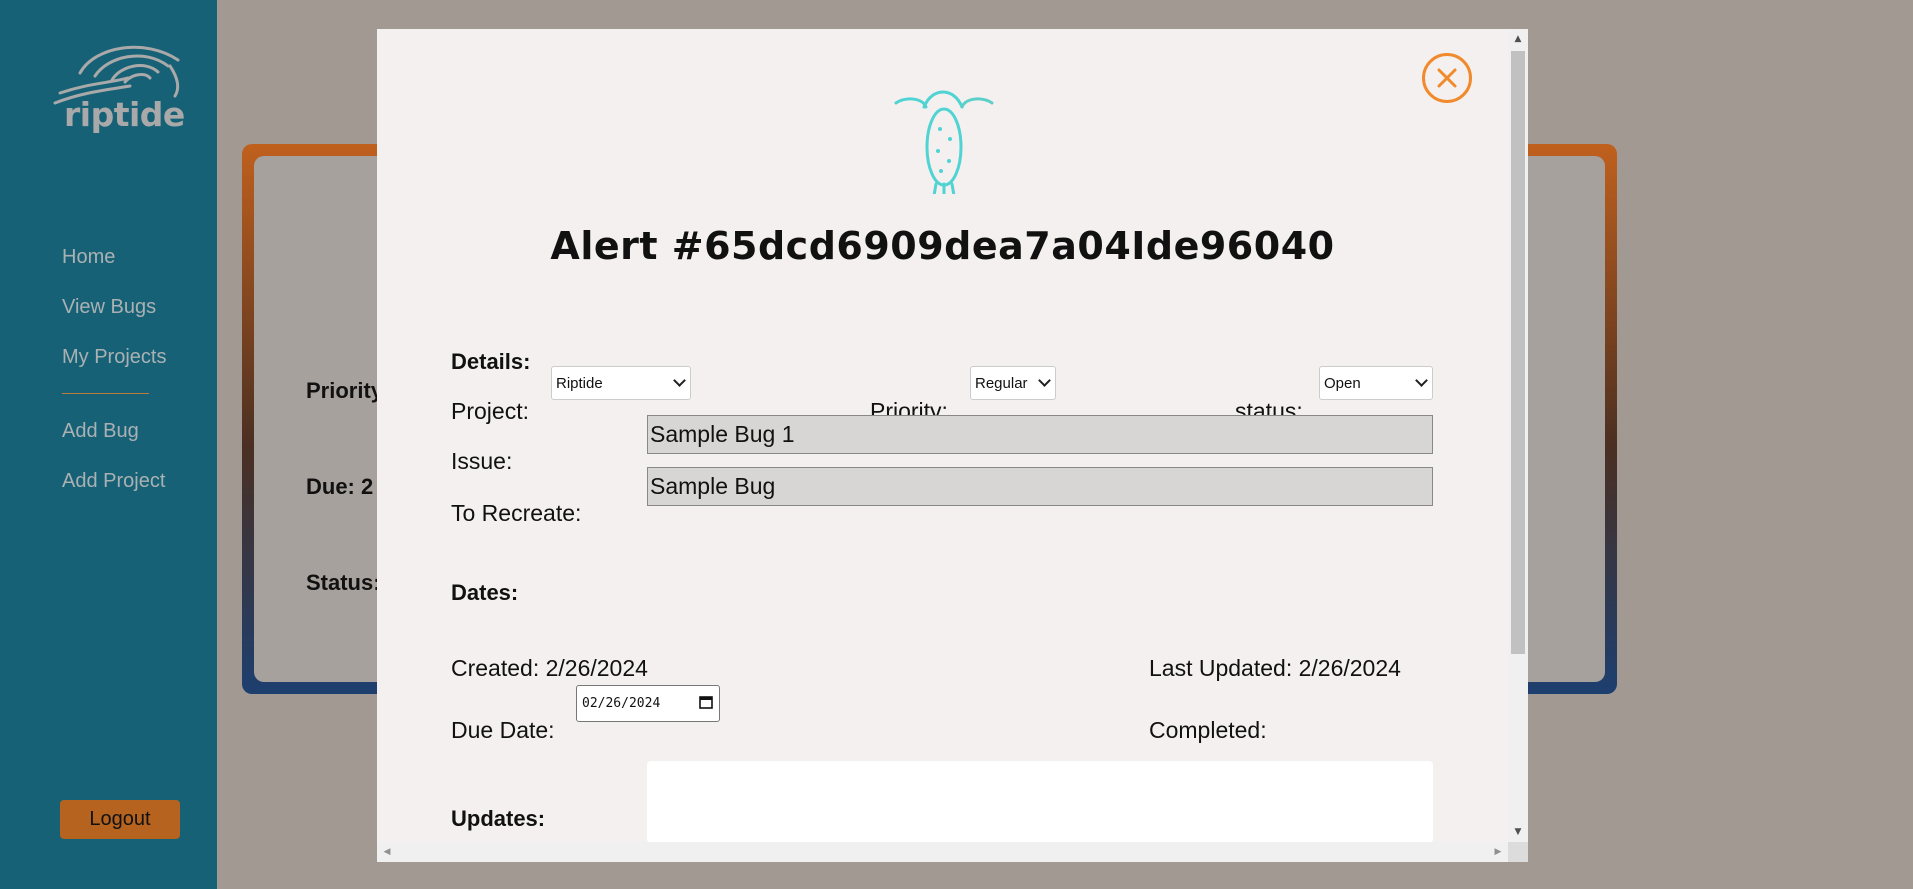 The image size is (1913, 889). I want to click on close-icon, so click(1447, 78).